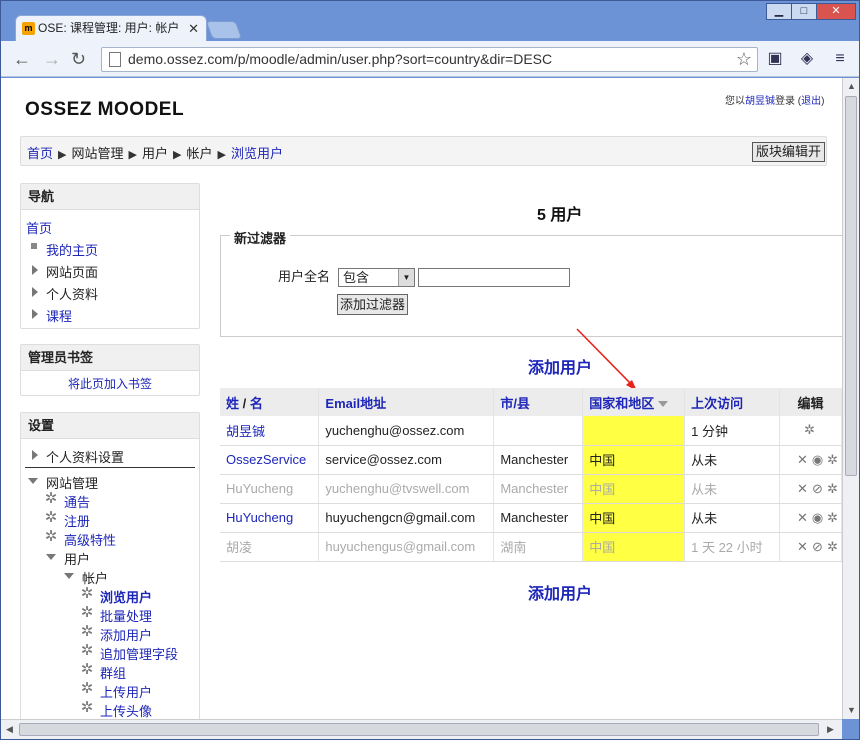 This screenshot has height=740, width=860. I want to click on scroll-up-icon: ▲, so click(851, 86).